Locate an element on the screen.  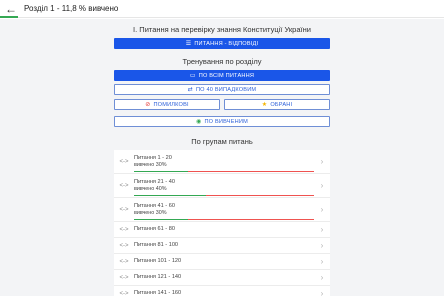
check-circle-icon: ◉ is located at coordinates (199, 121).